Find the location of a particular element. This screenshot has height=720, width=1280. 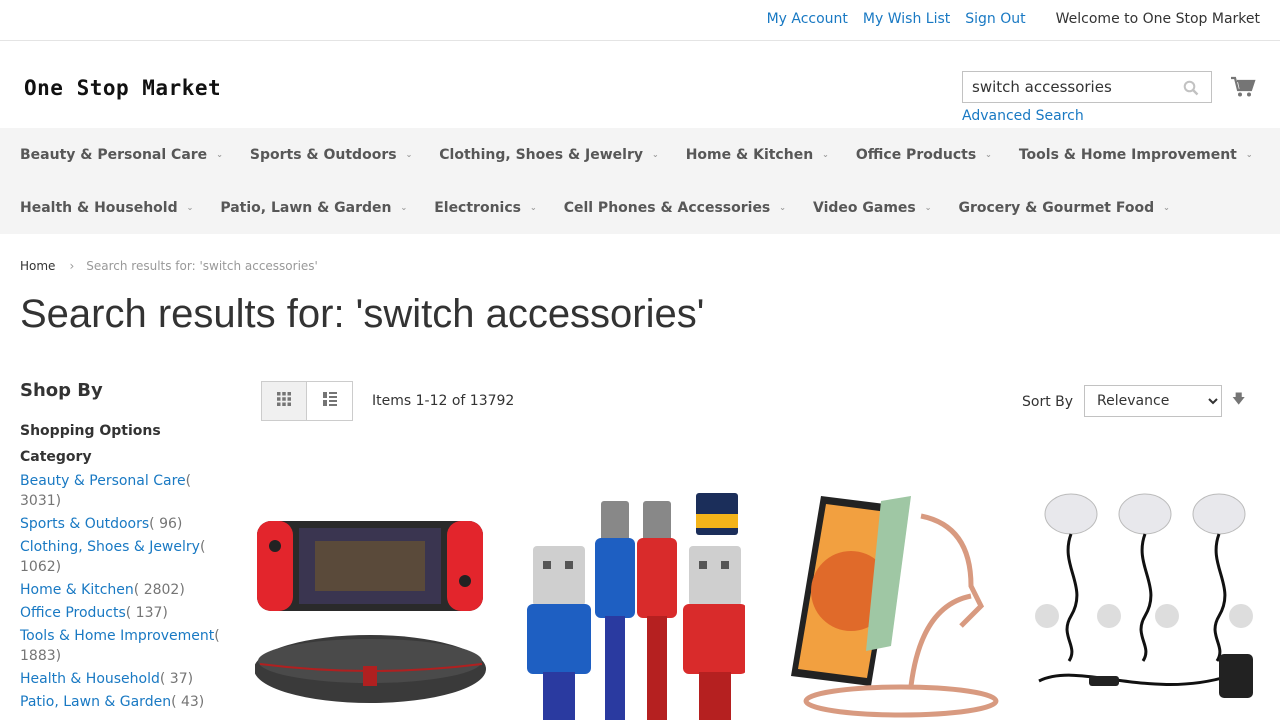

list-icon is located at coordinates (329, 401).